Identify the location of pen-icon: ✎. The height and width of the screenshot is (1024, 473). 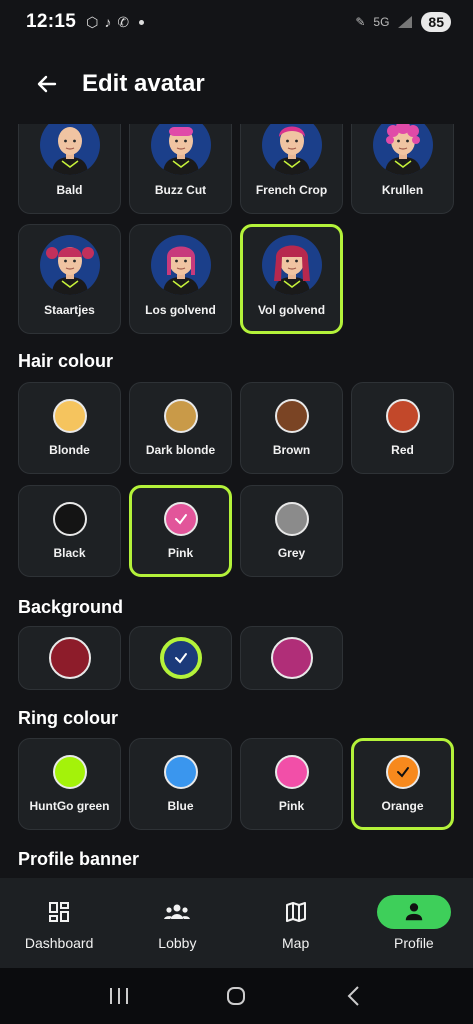
(360, 22).